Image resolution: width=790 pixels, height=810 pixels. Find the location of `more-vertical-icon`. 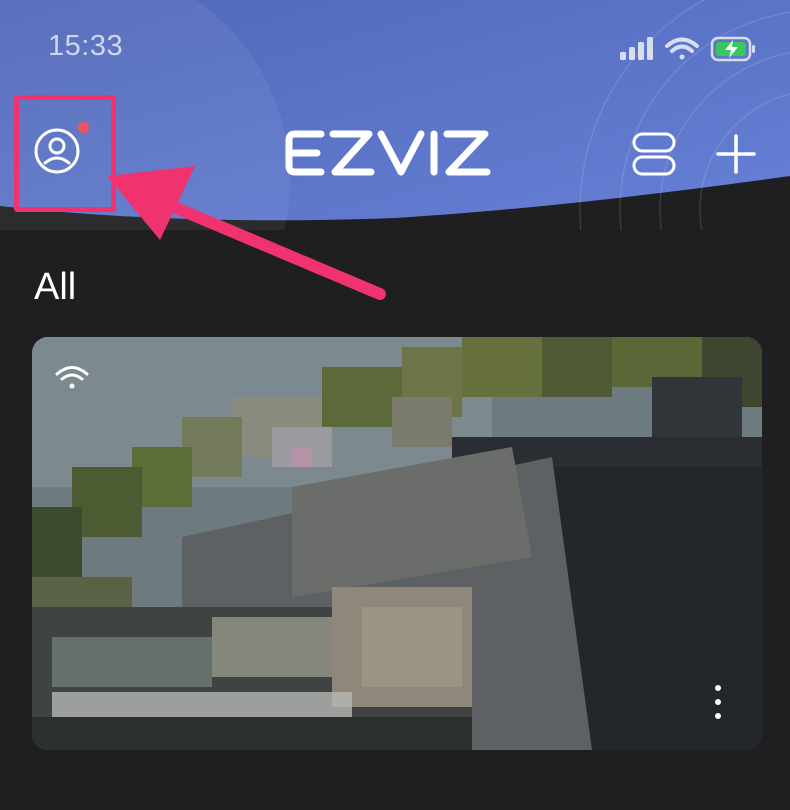

more-vertical-icon is located at coordinates (718, 702).